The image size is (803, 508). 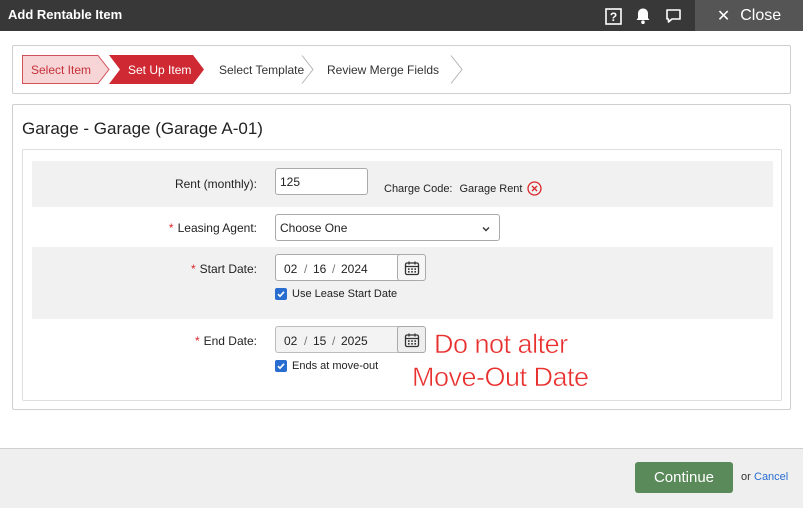 I want to click on step-label: Select Item, so click(x=61, y=69).